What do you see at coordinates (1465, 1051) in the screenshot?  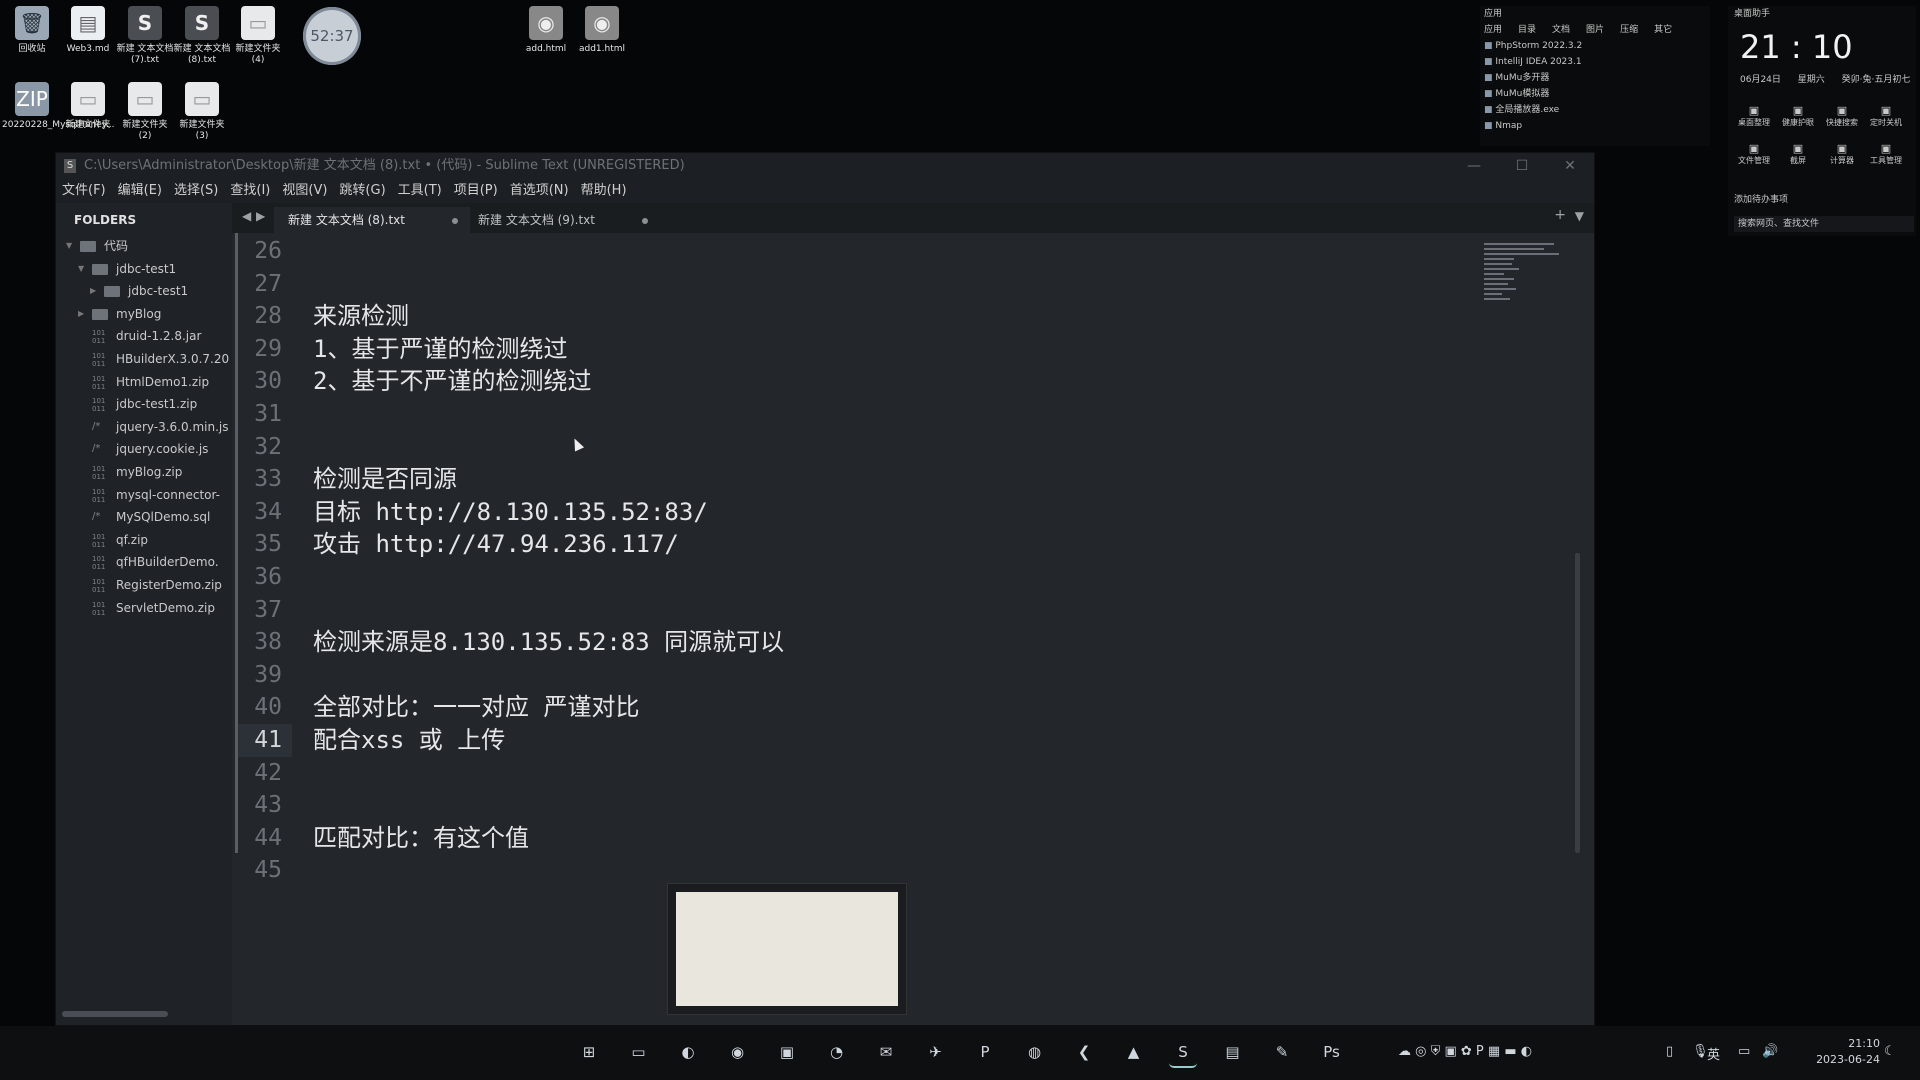 I see `tray-icons: ☁ ◎ ⛨ ▣ ✿ P ▦ ▬ ◐` at bounding box center [1465, 1051].